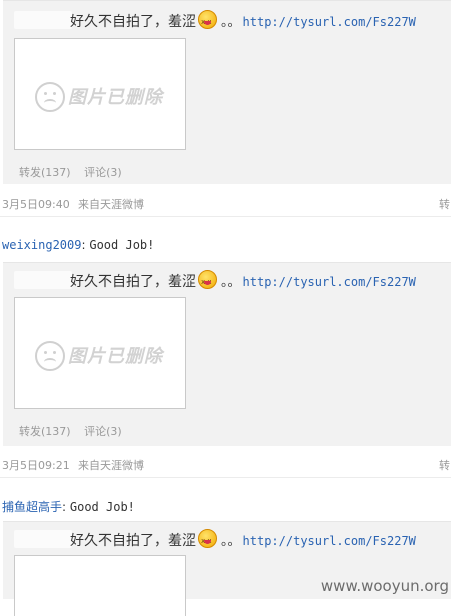  I want to click on comment-username: 捕鱼超高手, so click(32, 507).